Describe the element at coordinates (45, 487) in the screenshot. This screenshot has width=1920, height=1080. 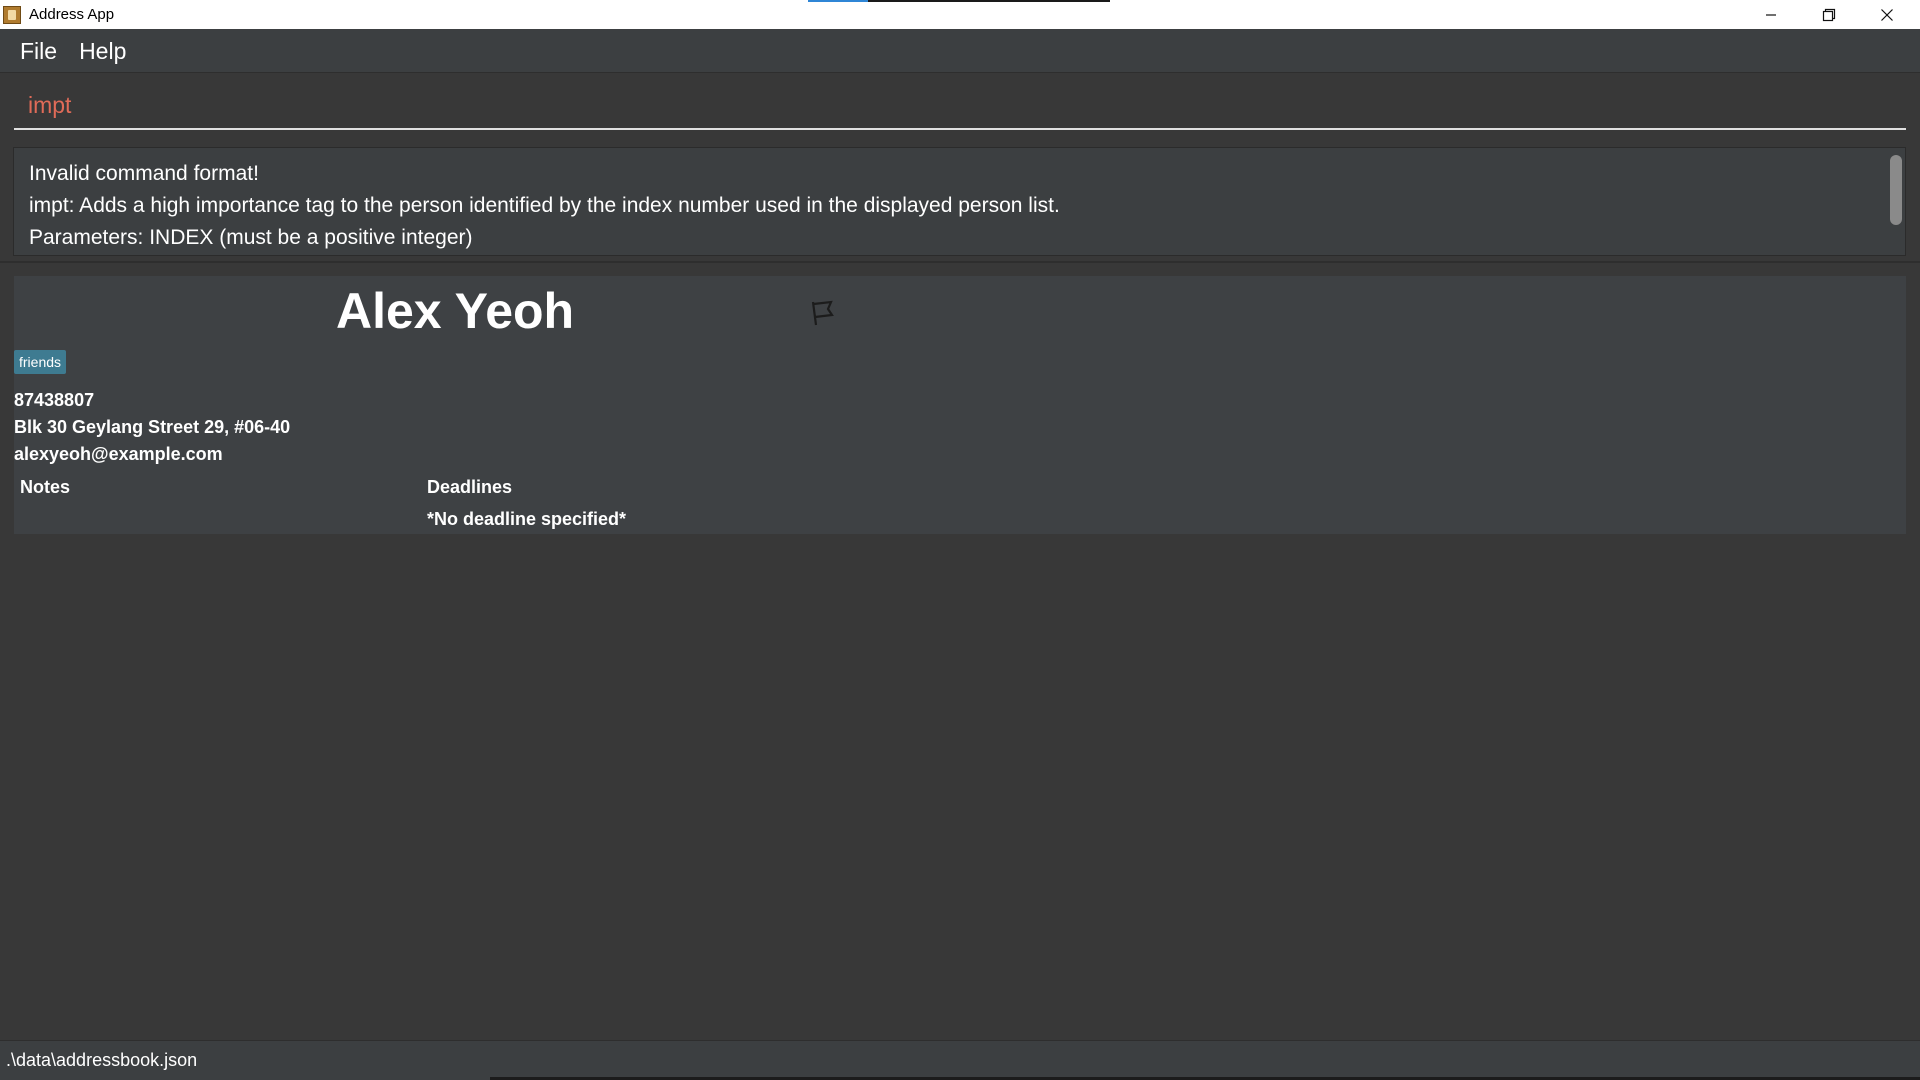
I see `notes-heading: Notes` at that location.